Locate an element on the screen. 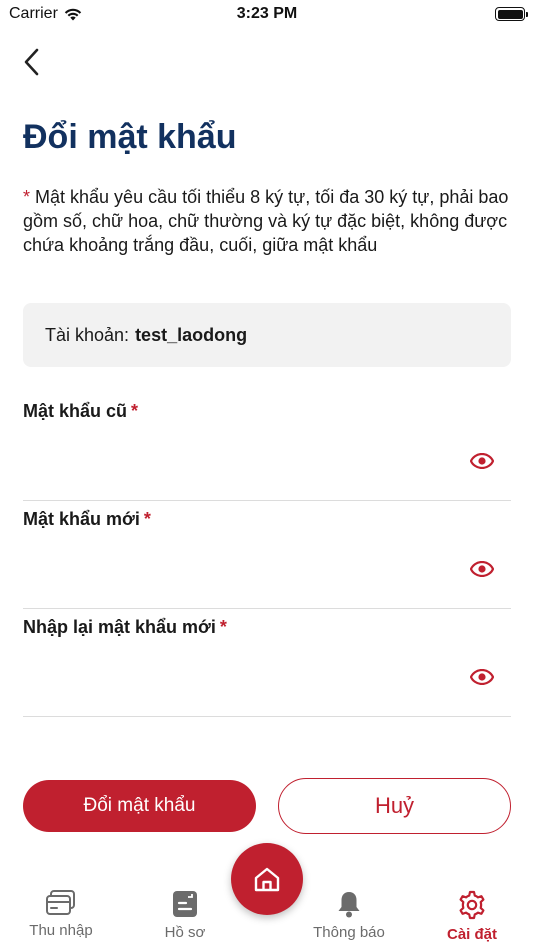 The height and width of the screenshot is (950, 534). status-bar: Carrier 3:23 PM is located at coordinates (267, 15).